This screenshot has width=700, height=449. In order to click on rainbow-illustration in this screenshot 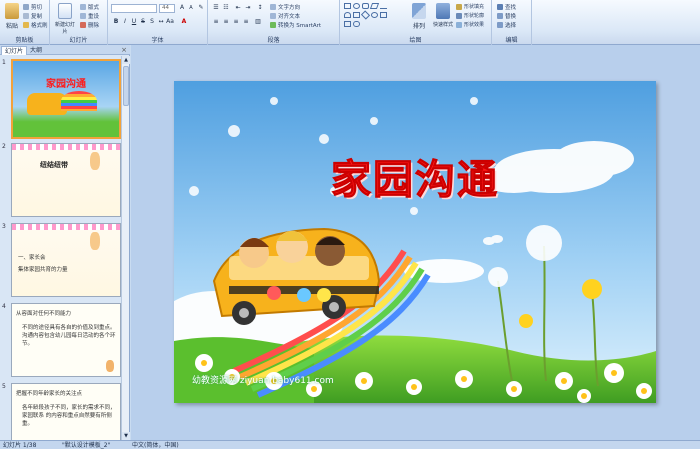, I will do `click(79, 101)`.